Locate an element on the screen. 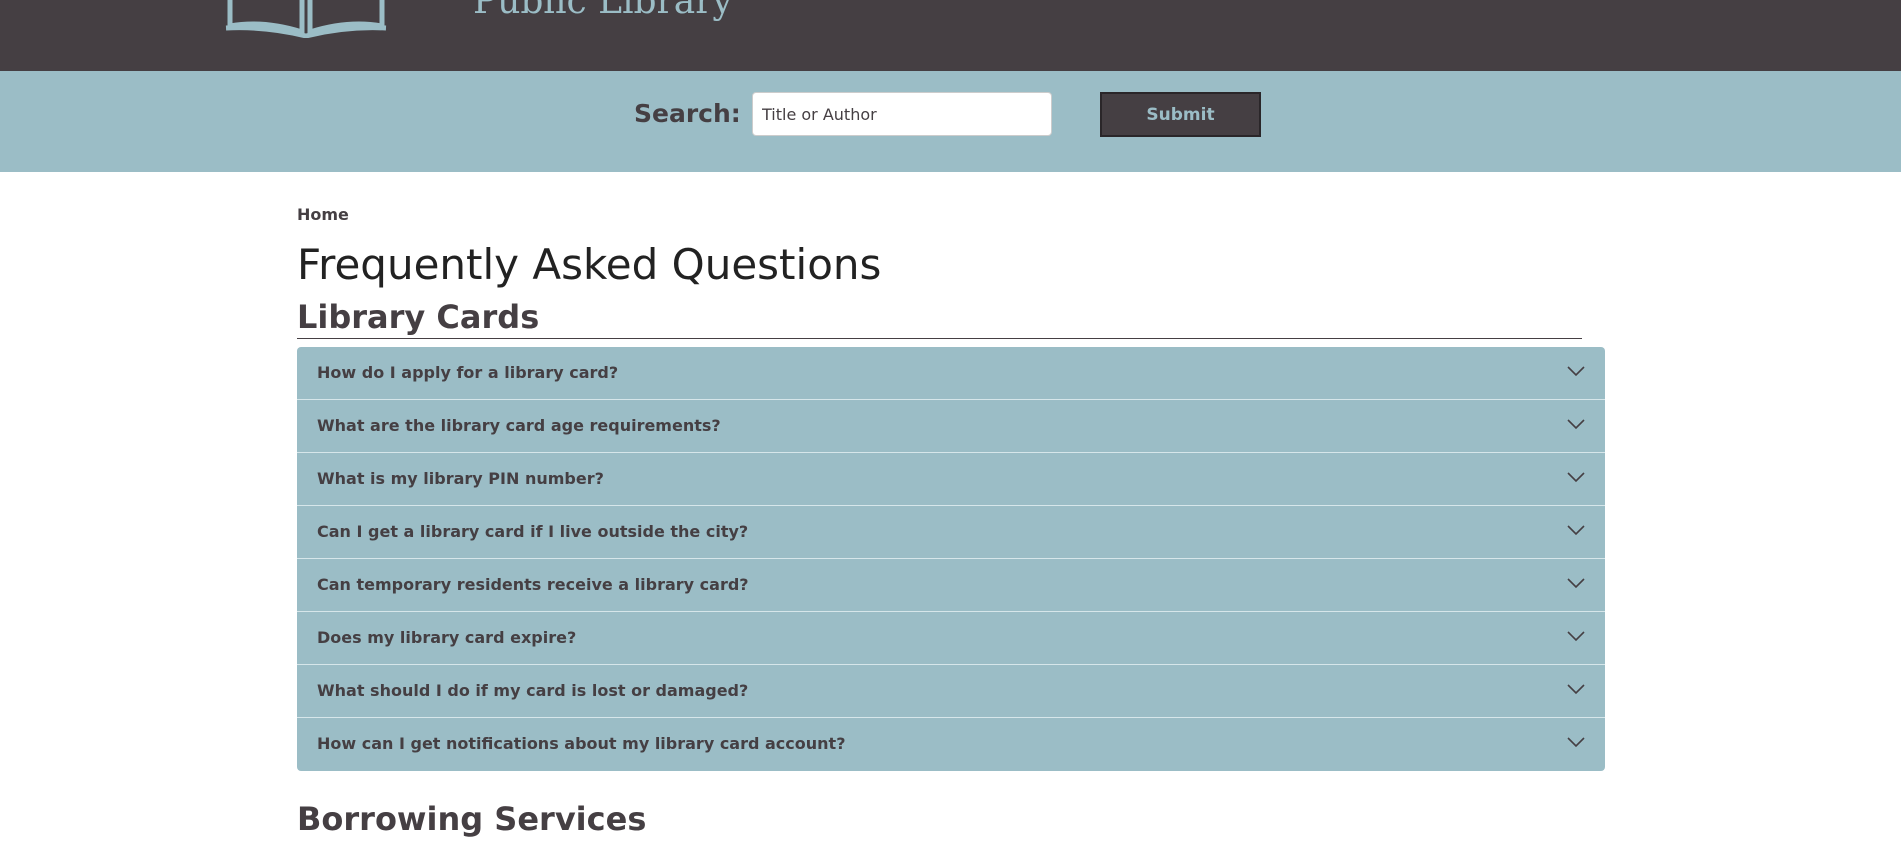 This screenshot has width=1901, height=841. faq-question: Does my library card expire? is located at coordinates (447, 637).